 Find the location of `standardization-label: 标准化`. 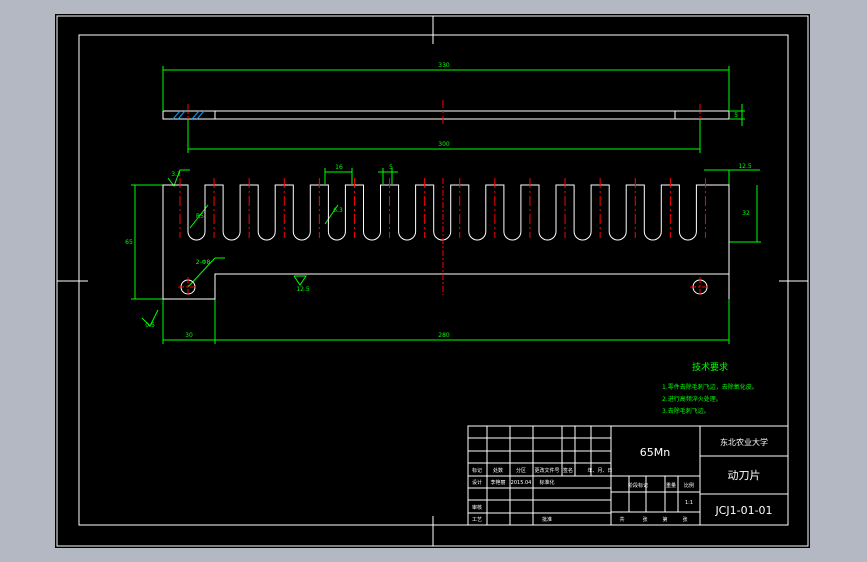

standardization-label: 标准化 is located at coordinates (546, 482).